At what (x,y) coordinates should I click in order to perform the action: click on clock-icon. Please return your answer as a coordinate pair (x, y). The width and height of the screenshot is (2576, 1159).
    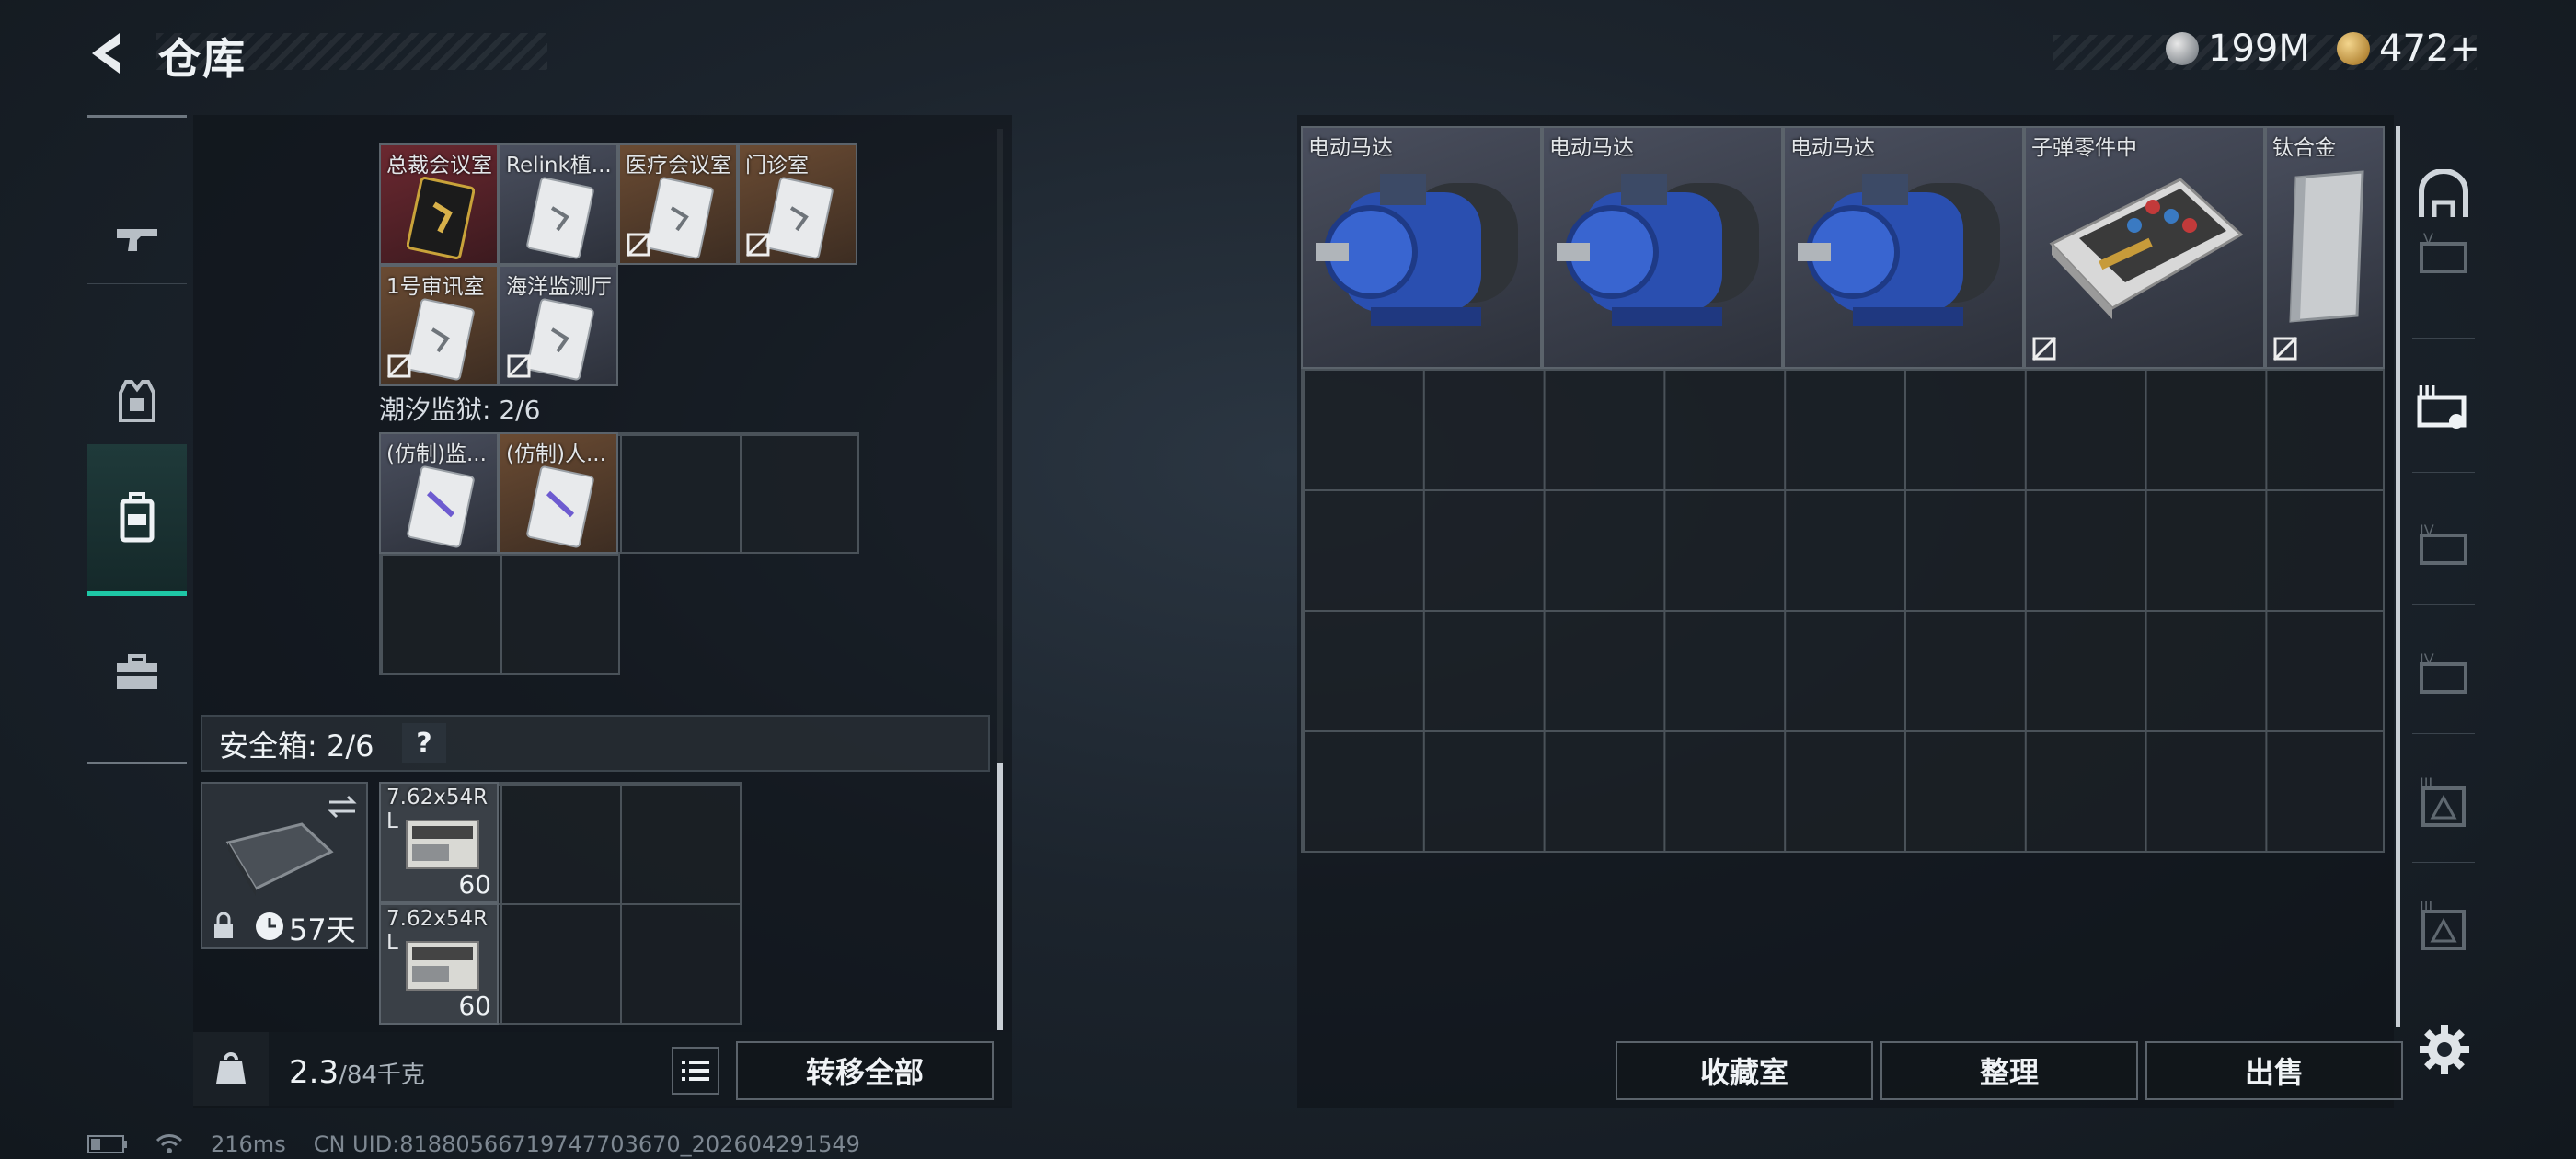
    Looking at the image, I should click on (269, 926).